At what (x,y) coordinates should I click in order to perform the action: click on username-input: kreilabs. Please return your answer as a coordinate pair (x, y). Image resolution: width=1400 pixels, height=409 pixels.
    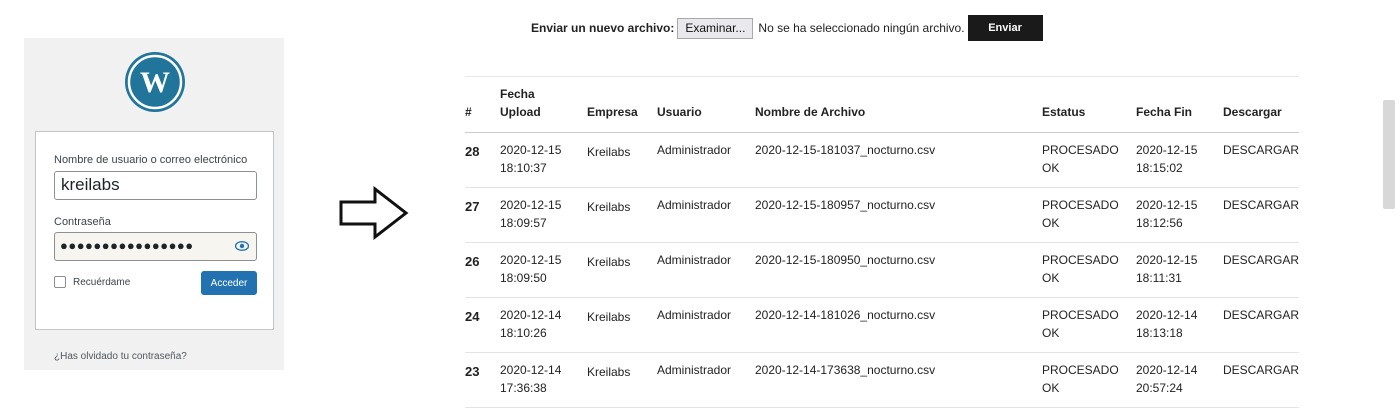
    Looking at the image, I should click on (155, 185).